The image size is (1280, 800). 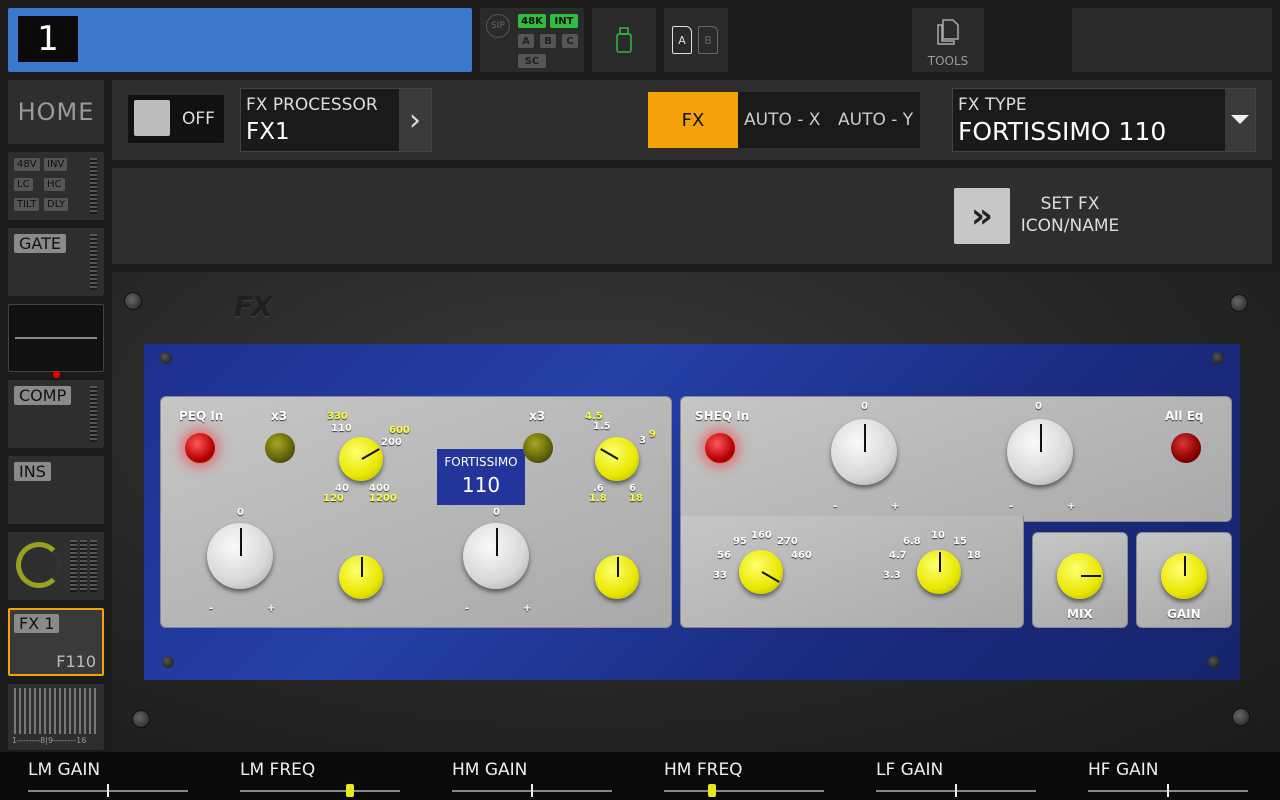 What do you see at coordinates (176, 119) in the screenshot?
I see `fx-on-off-toggle: OFF` at bounding box center [176, 119].